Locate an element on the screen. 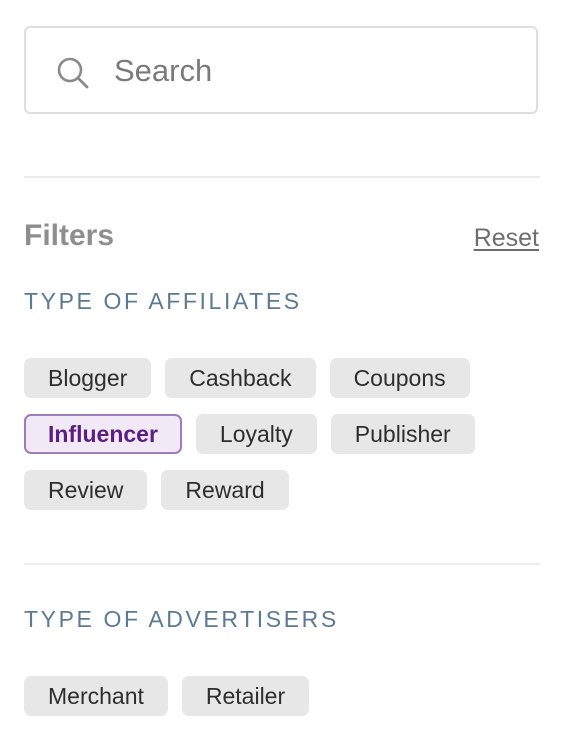  chip-publisher: Publisher is located at coordinates (402, 434).